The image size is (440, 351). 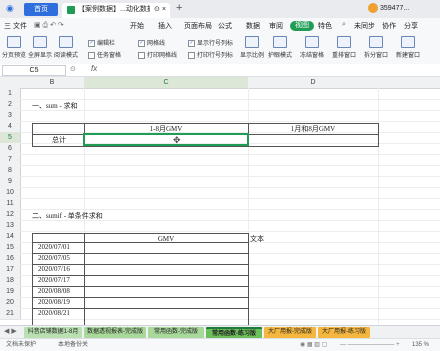 I want to click on arrange-icon, so click(x=344, y=42).